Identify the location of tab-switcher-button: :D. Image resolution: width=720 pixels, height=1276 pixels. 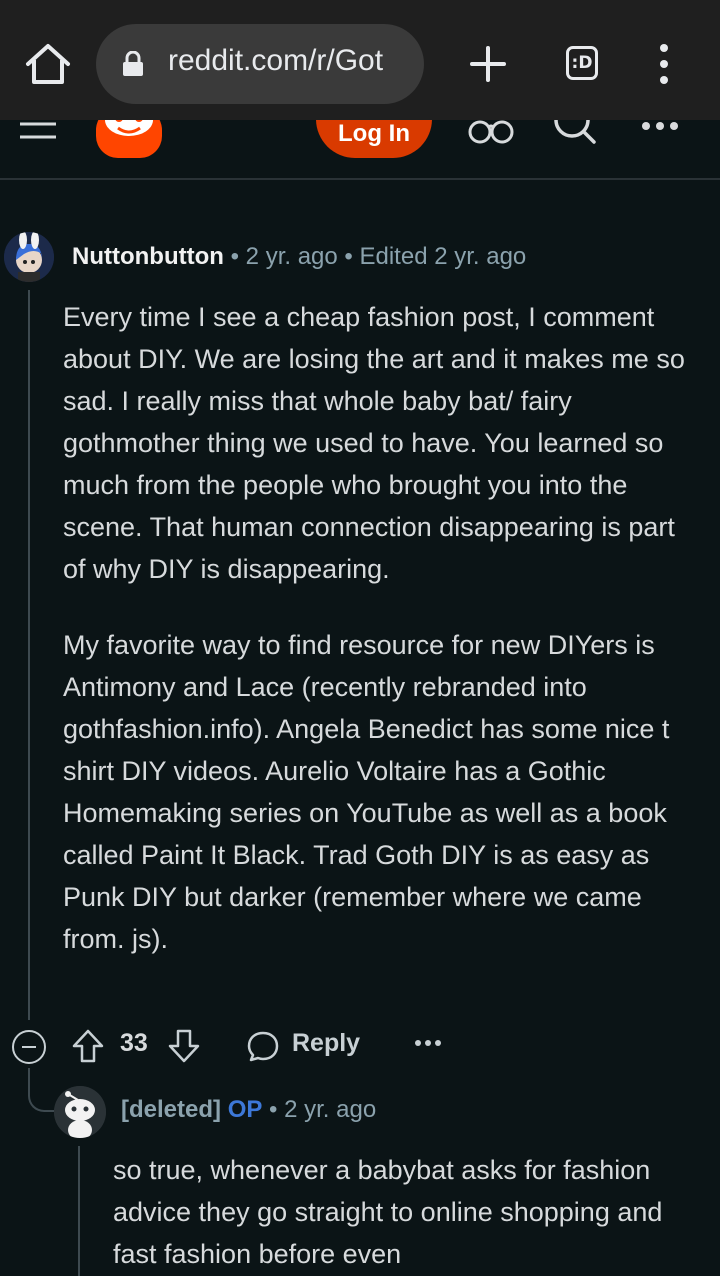
(582, 63).